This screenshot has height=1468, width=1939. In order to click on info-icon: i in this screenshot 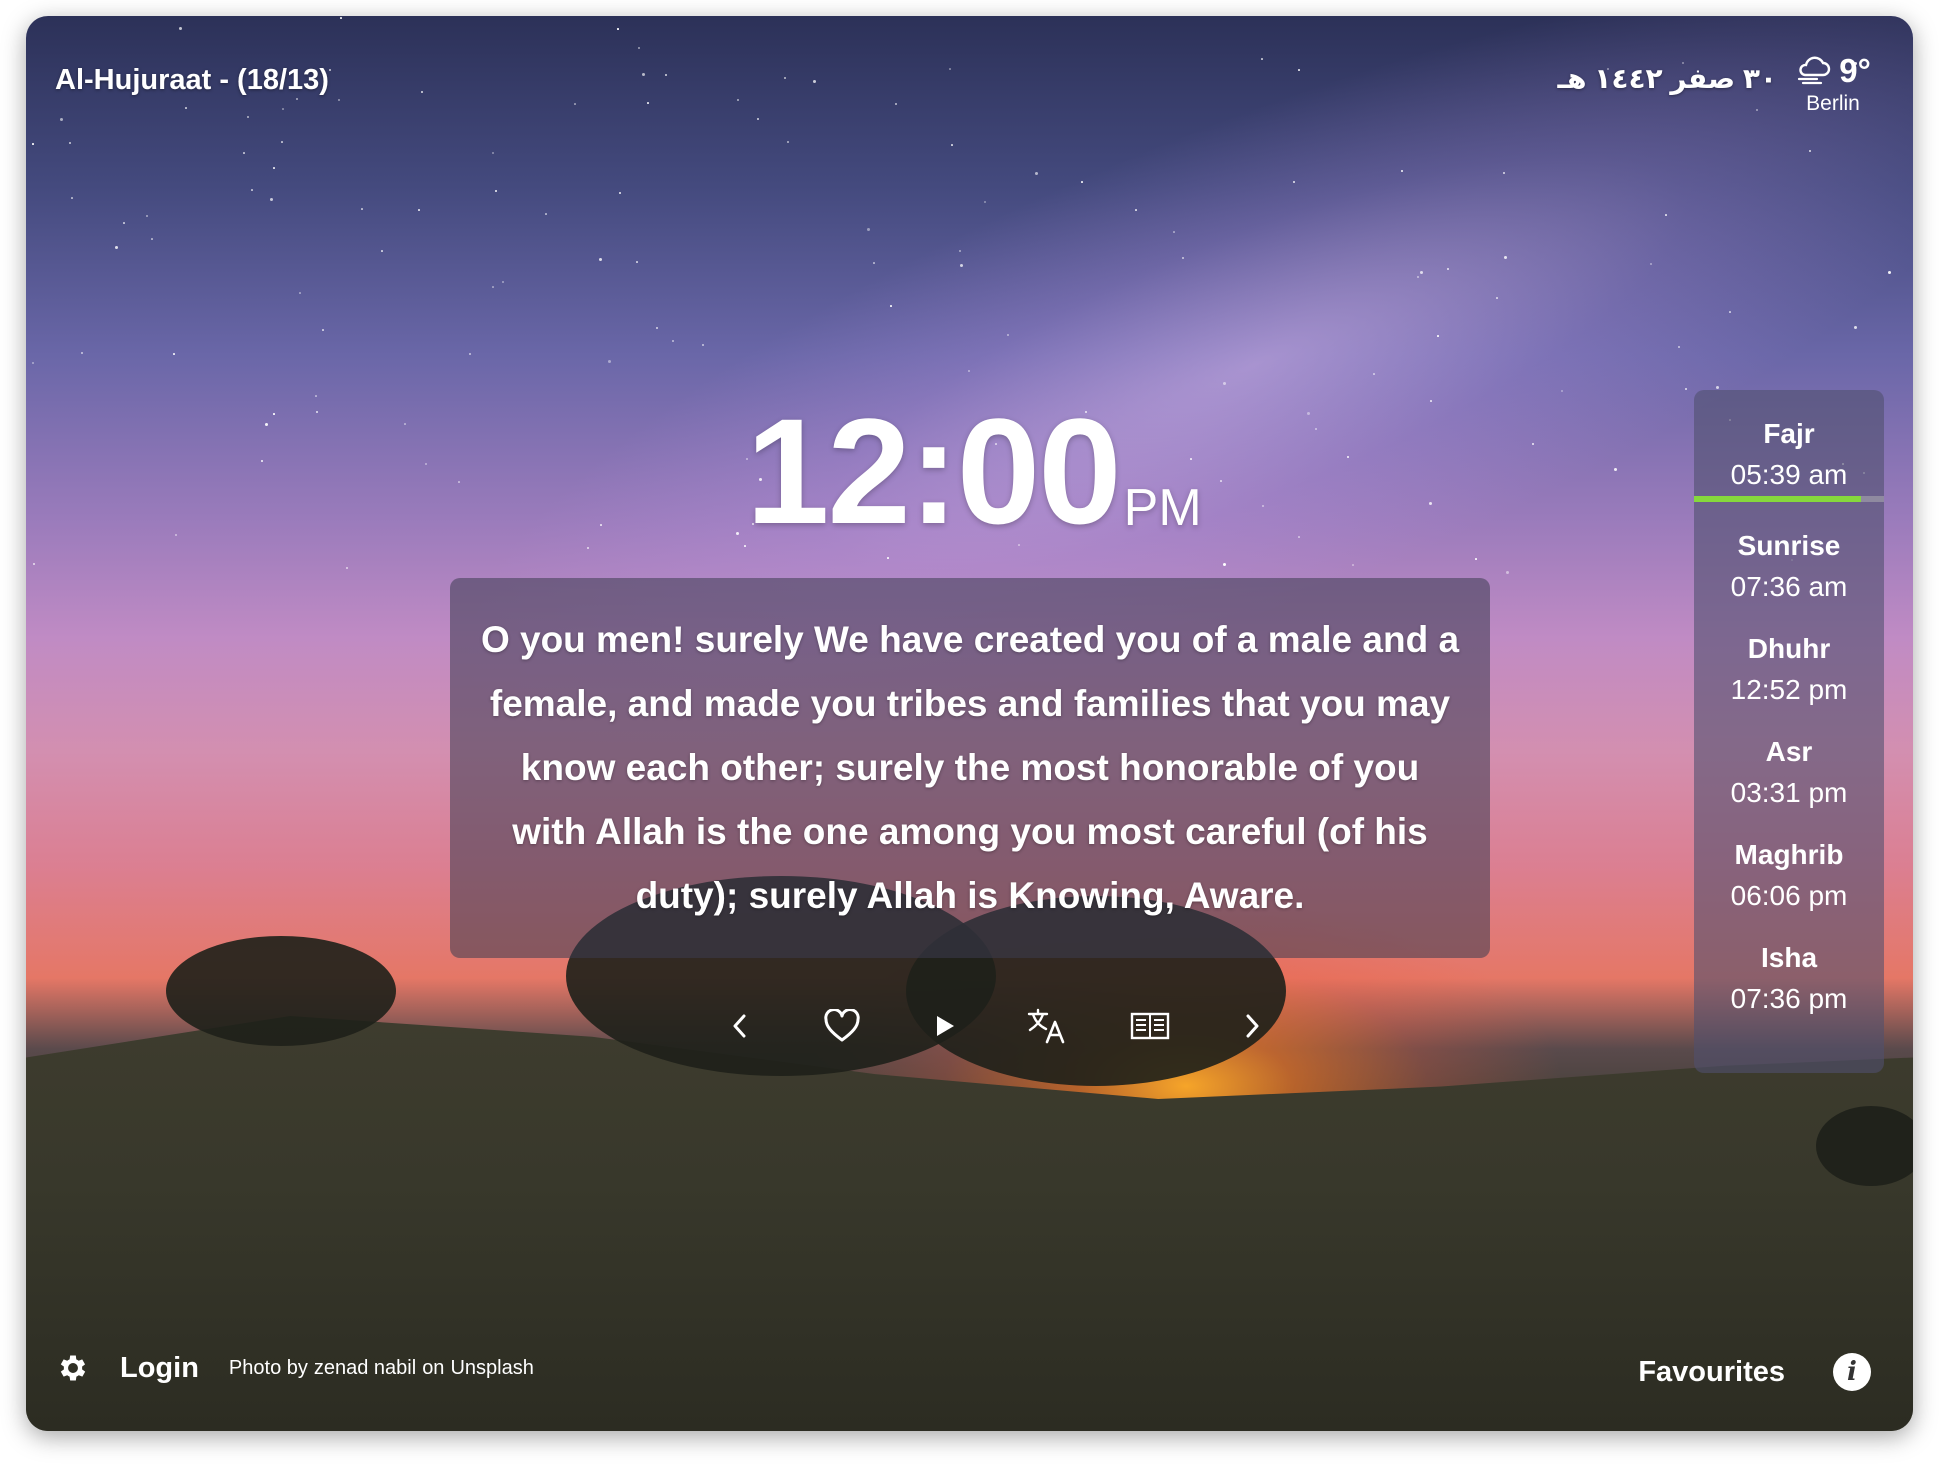, I will do `click(1852, 1372)`.